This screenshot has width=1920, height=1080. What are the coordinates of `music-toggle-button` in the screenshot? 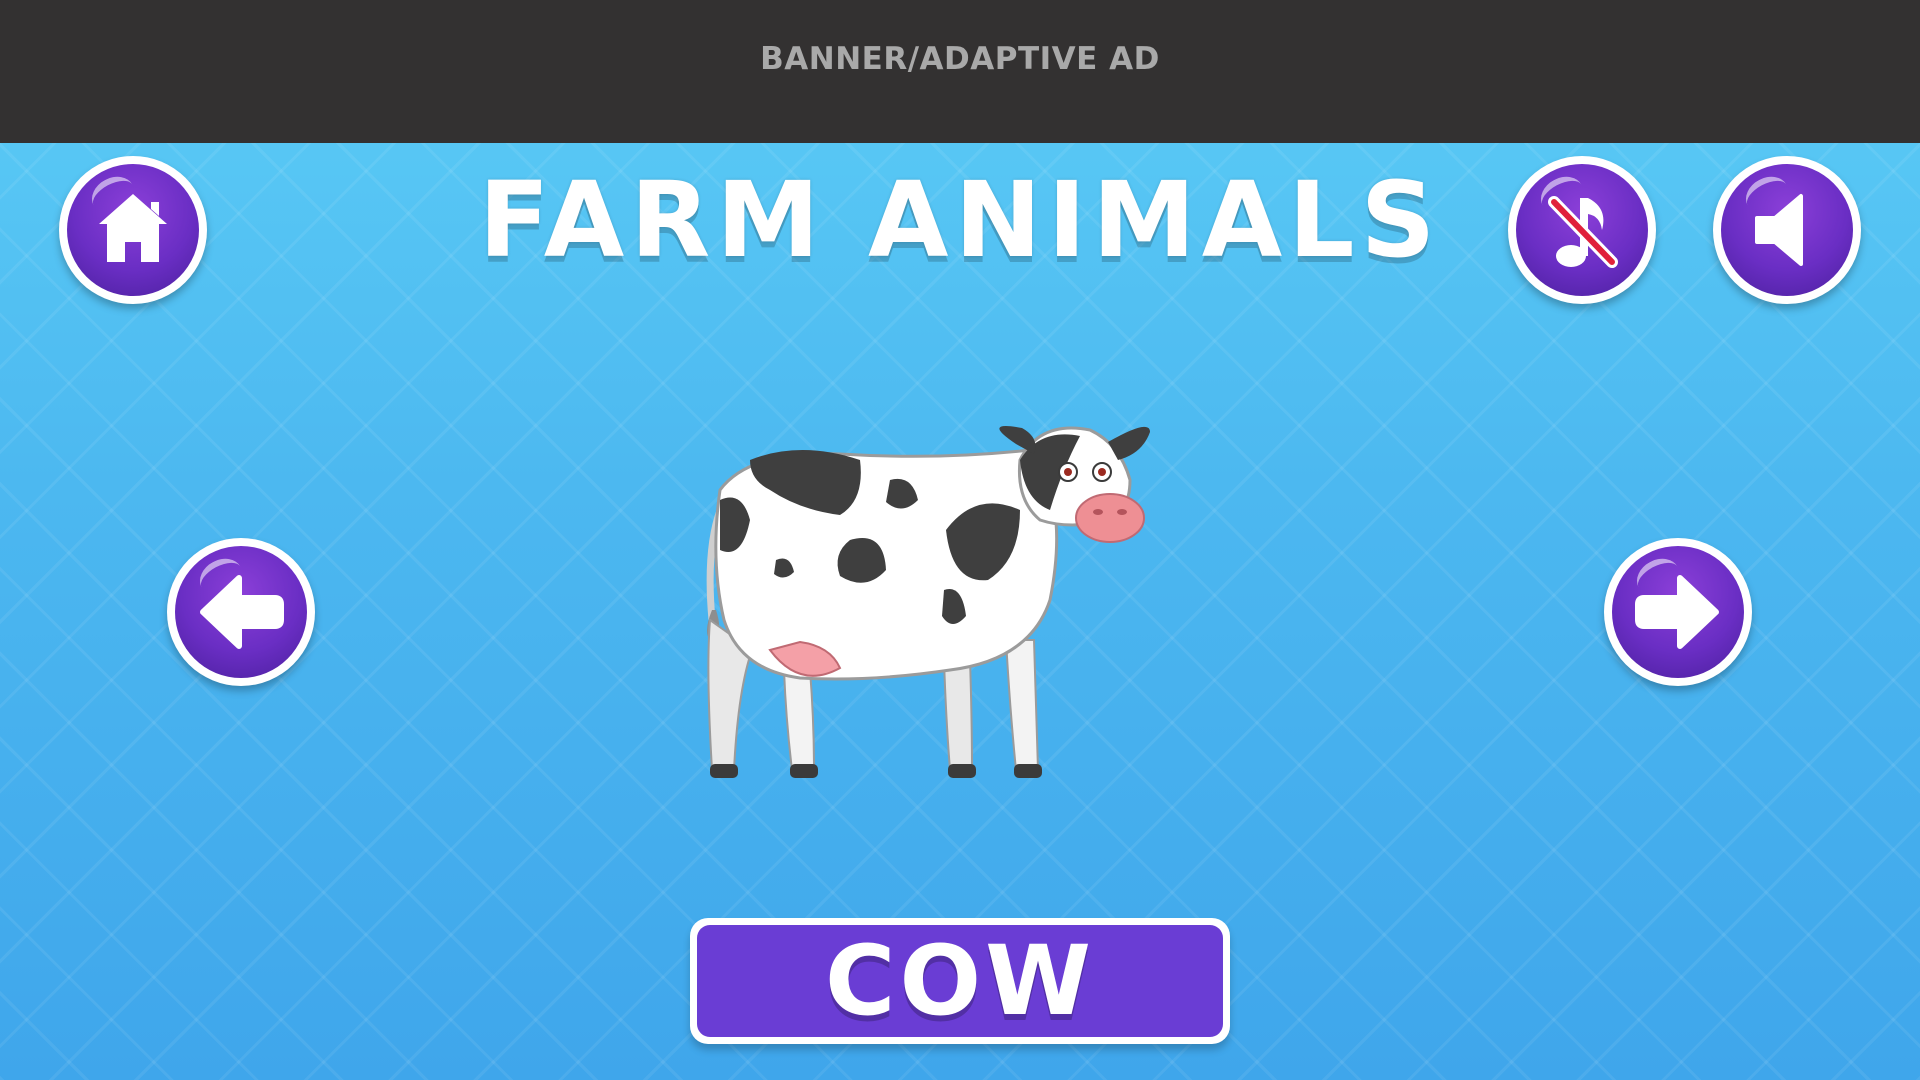 It's located at (1582, 230).